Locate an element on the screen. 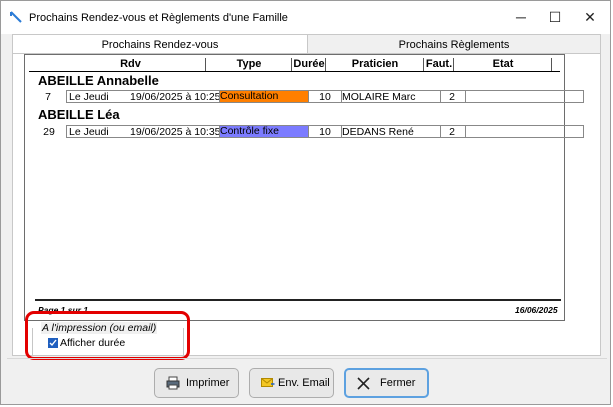 The image size is (613, 407). column-header-faut: Faut. is located at coordinates (438, 64).